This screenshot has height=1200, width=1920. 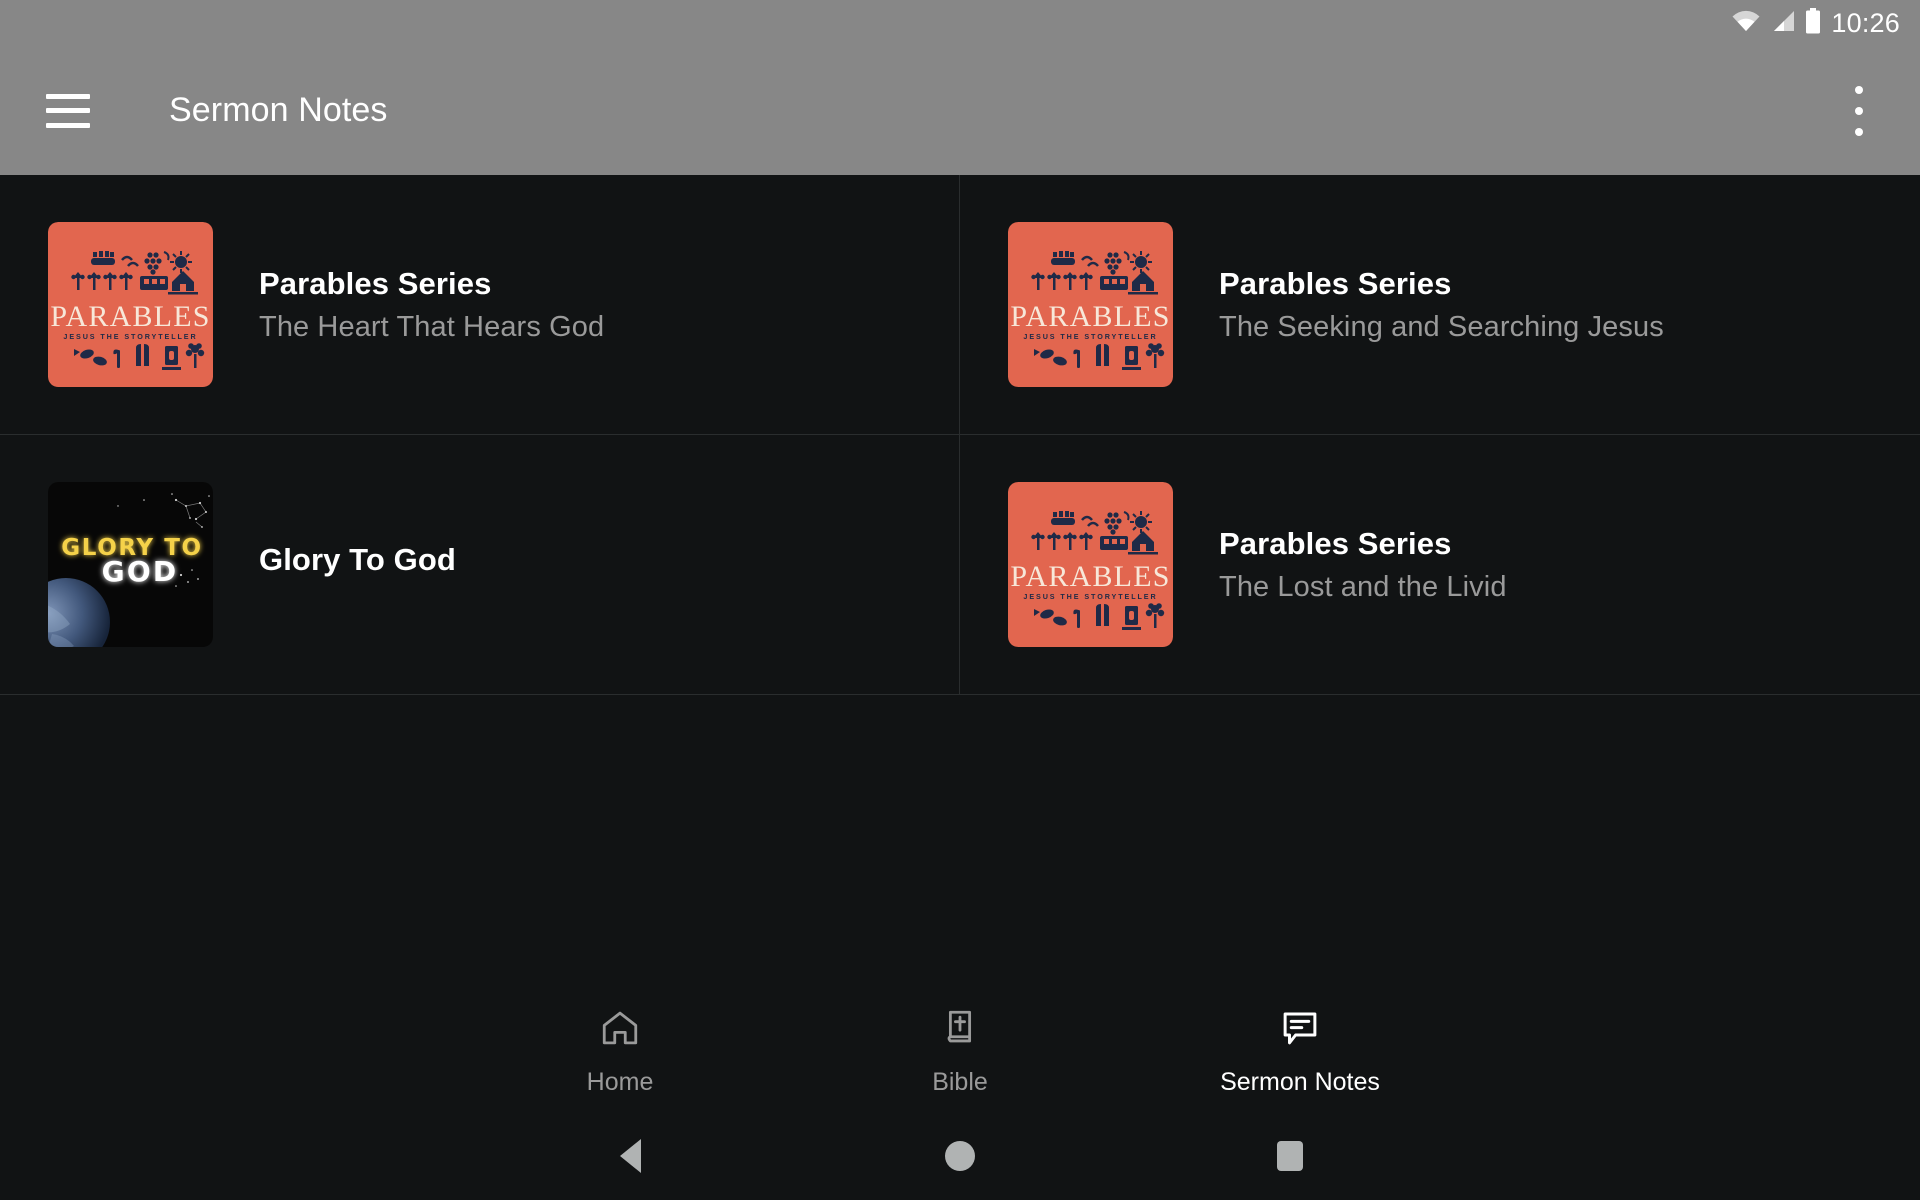 I want to click on list-item-text: Parables Series The Lost and the Livid, so click(x=1363, y=565).